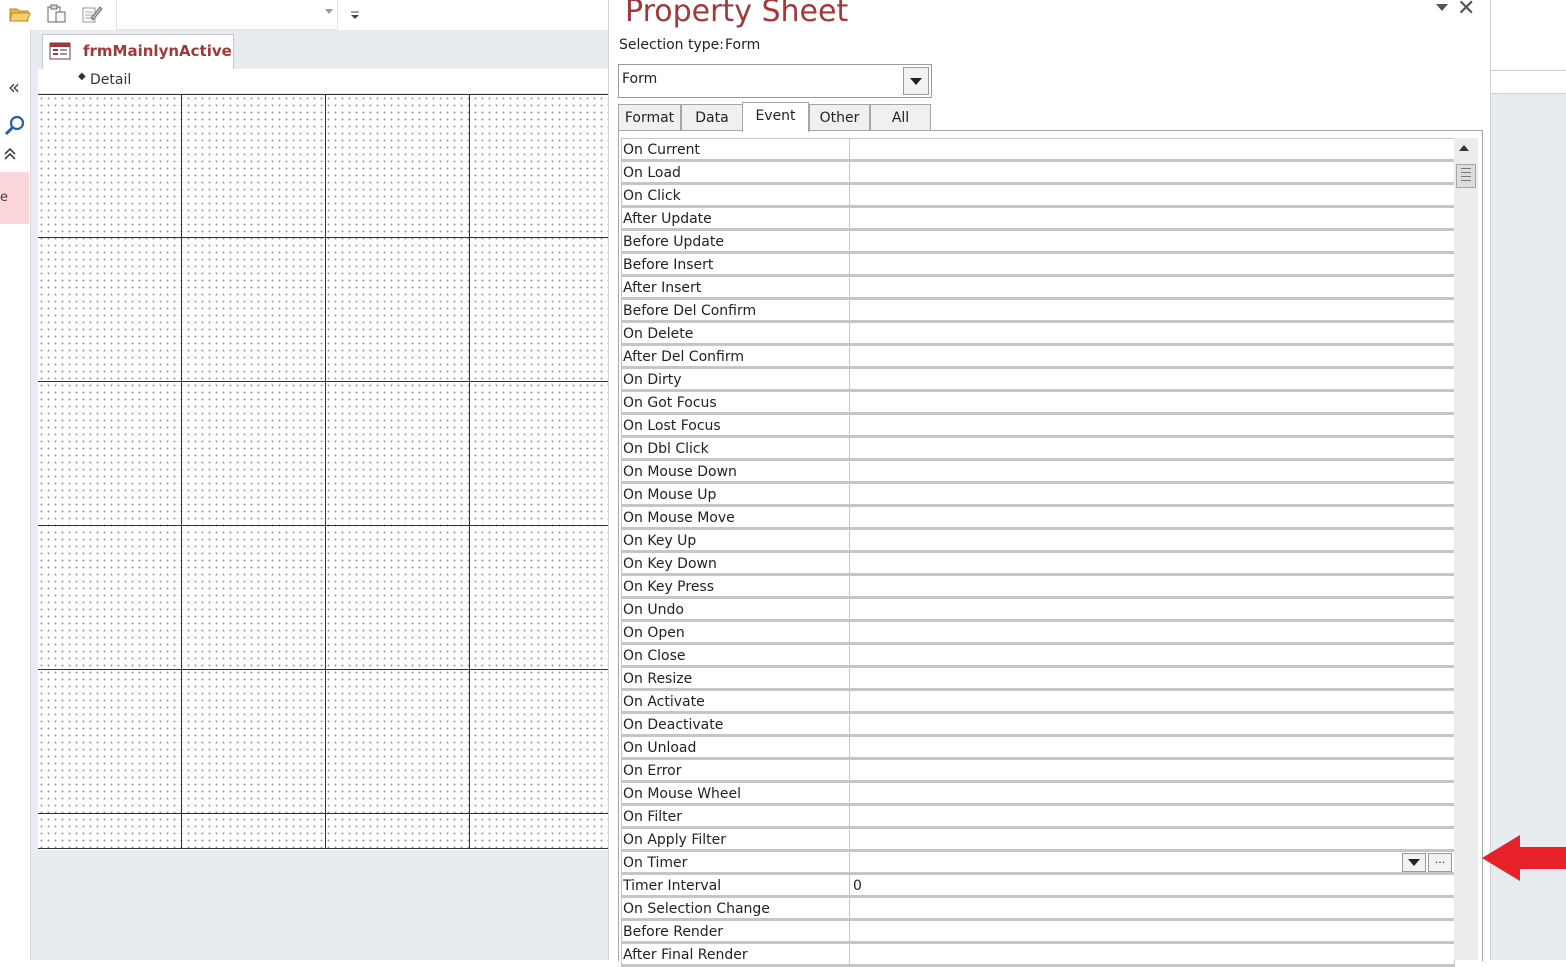 Image resolution: width=1566 pixels, height=967 pixels. I want to click on property-row: On Key Up, so click(1038, 541).